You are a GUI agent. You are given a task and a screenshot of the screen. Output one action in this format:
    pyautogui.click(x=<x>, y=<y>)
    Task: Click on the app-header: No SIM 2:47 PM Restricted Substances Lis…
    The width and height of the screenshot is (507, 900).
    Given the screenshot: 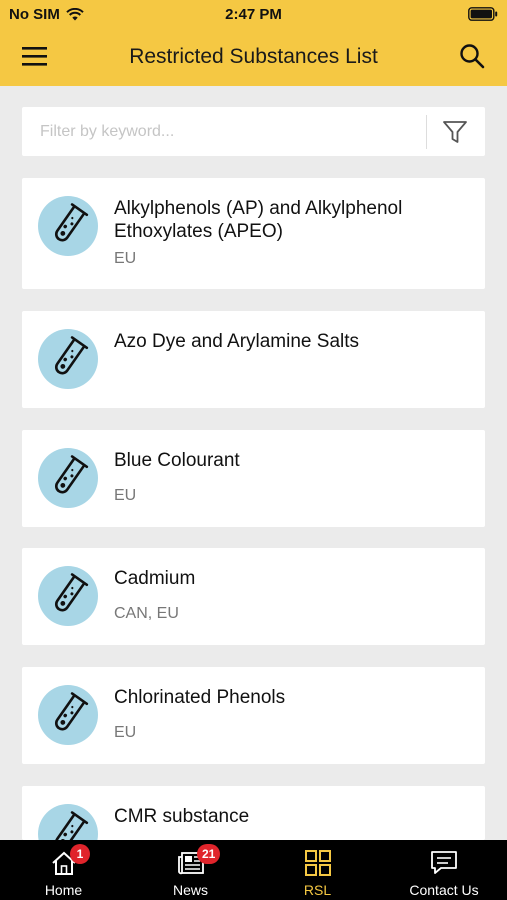 What is the action you would take?
    pyautogui.click(x=253, y=43)
    